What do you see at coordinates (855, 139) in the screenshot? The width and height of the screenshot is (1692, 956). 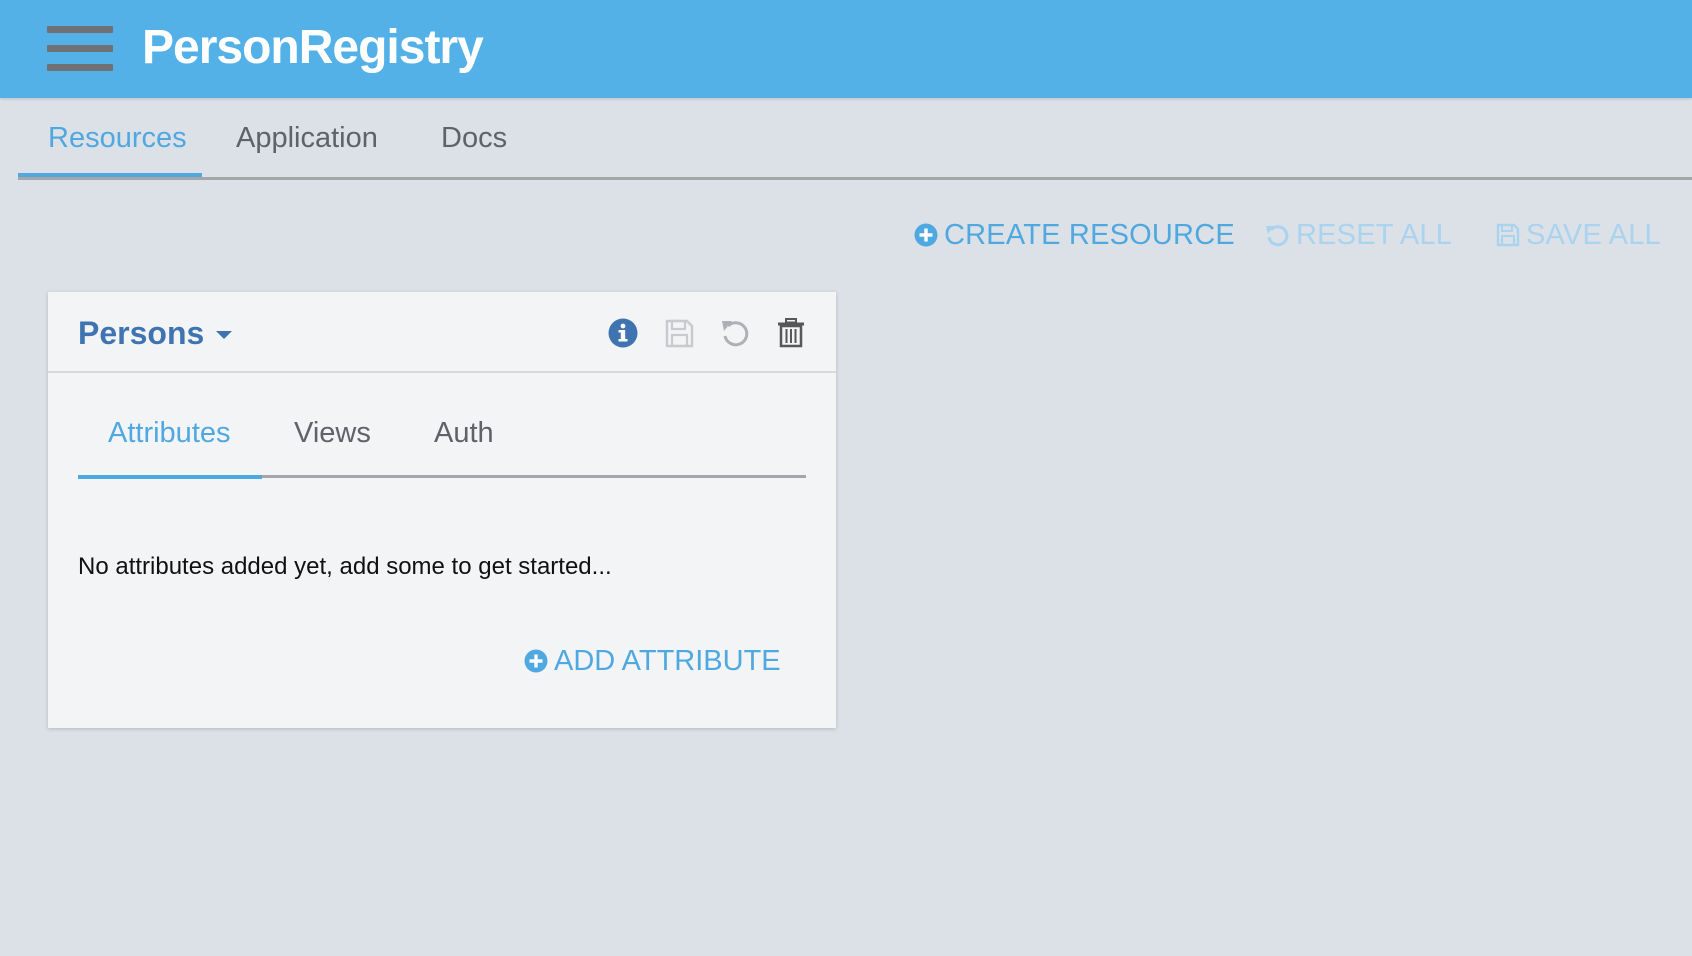 I see `main-tabs: Resources Application Docs` at bounding box center [855, 139].